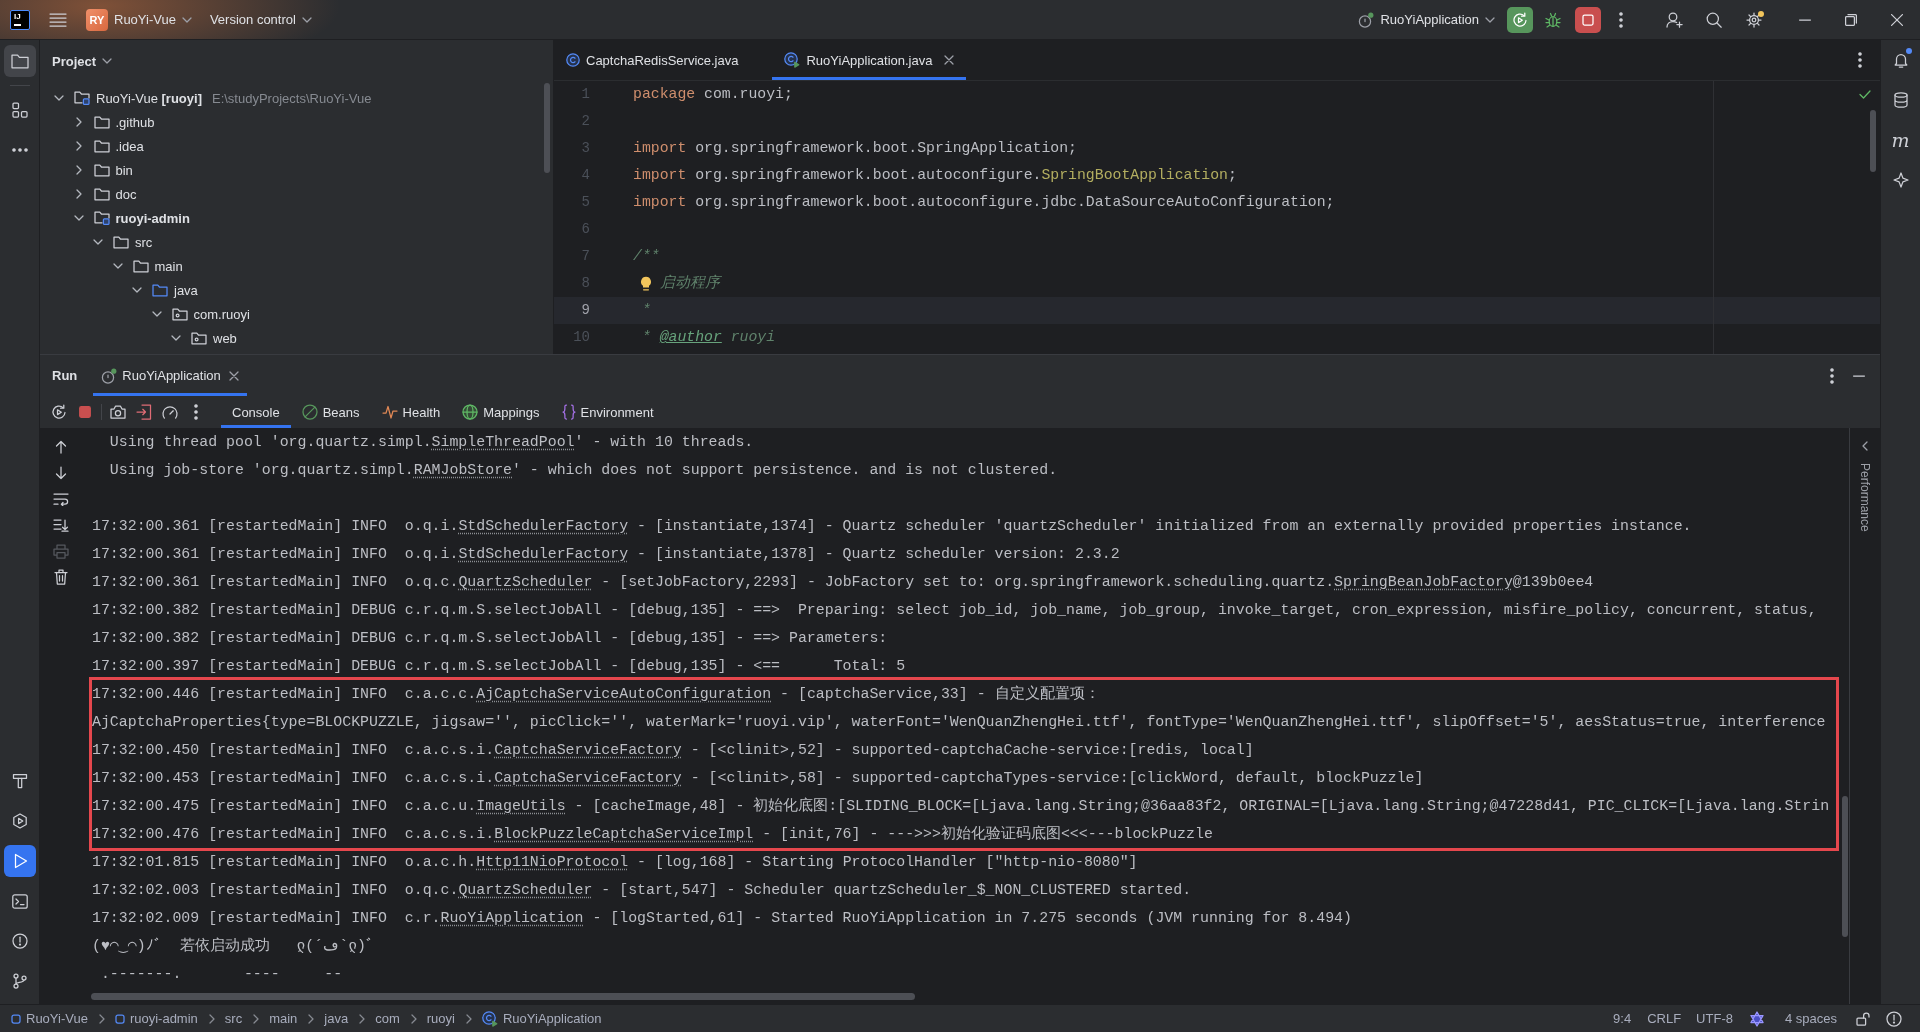 Image resolution: width=1920 pixels, height=1032 pixels. Describe the element at coordinates (58, 19) in the screenshot. I see `menu-icon` at that location.